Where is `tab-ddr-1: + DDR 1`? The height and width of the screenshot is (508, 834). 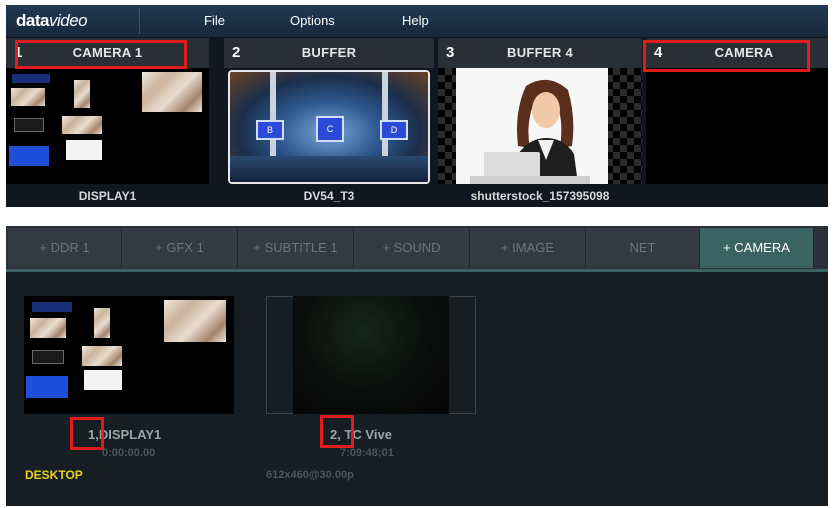 tab-ddr-1: + DDR 1 is located at coordinates (65, 248).